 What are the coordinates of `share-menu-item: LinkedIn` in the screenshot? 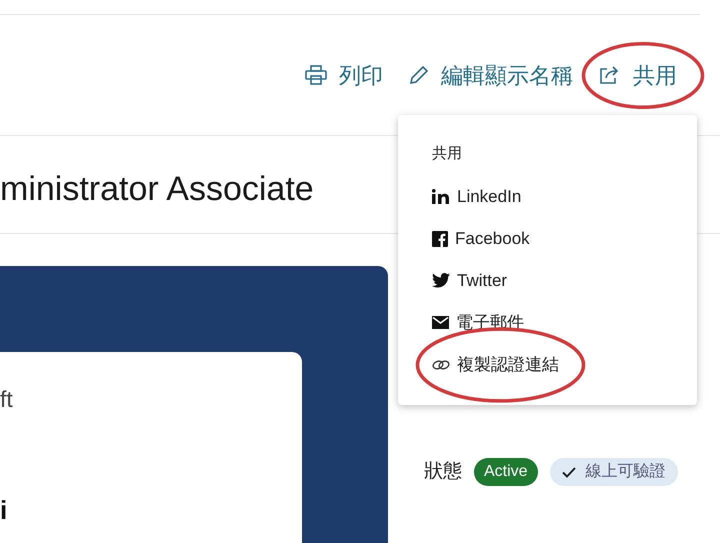 It's located at (477, 197).